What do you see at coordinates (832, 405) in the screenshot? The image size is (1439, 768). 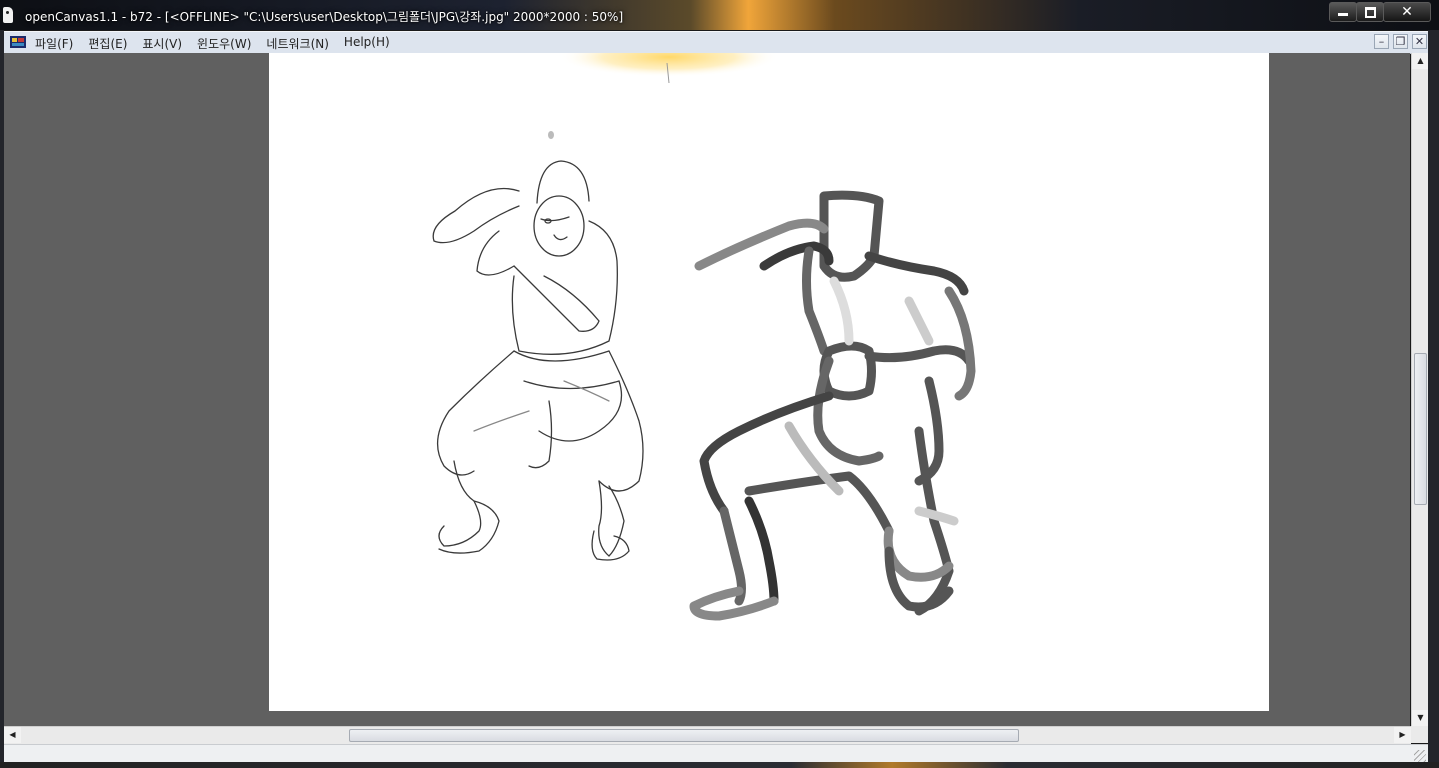 I see `brush-sketch-figure` at bounding box center [832, 405].